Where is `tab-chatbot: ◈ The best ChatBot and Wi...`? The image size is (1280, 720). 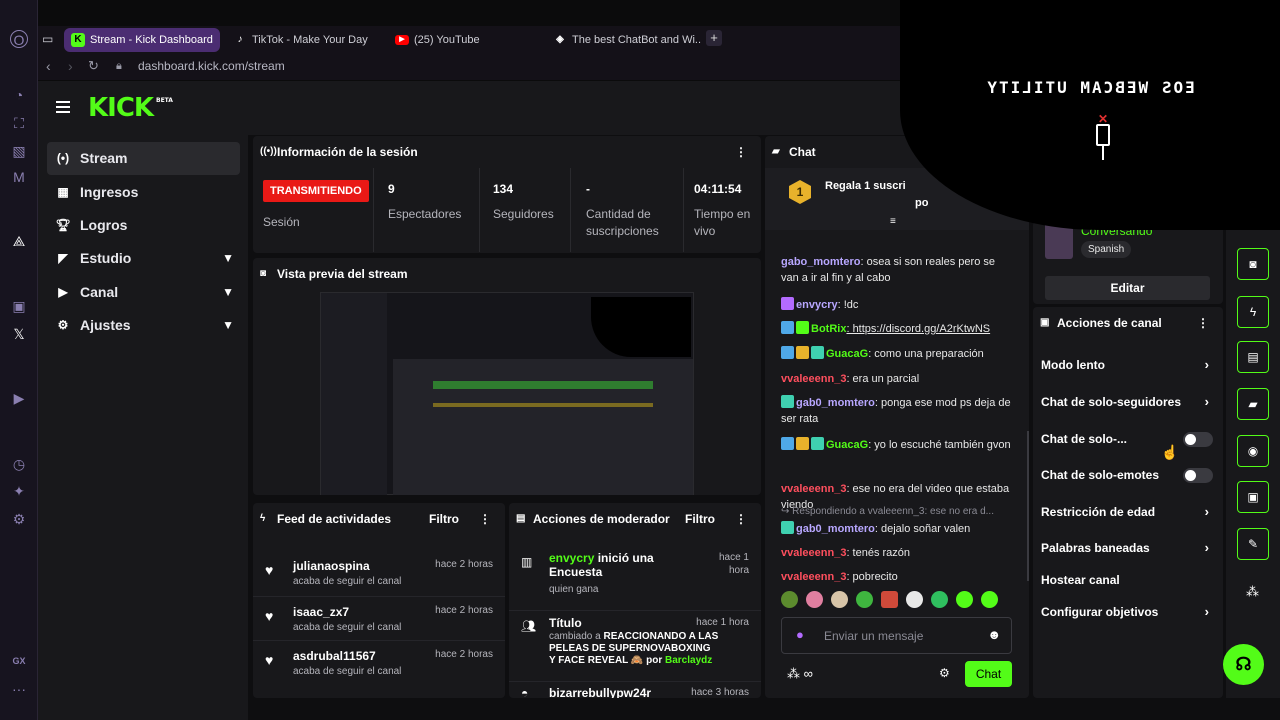
tab-chatbot: ◈ The best ChatBot and Wi... is located at coordinates (624, 40).